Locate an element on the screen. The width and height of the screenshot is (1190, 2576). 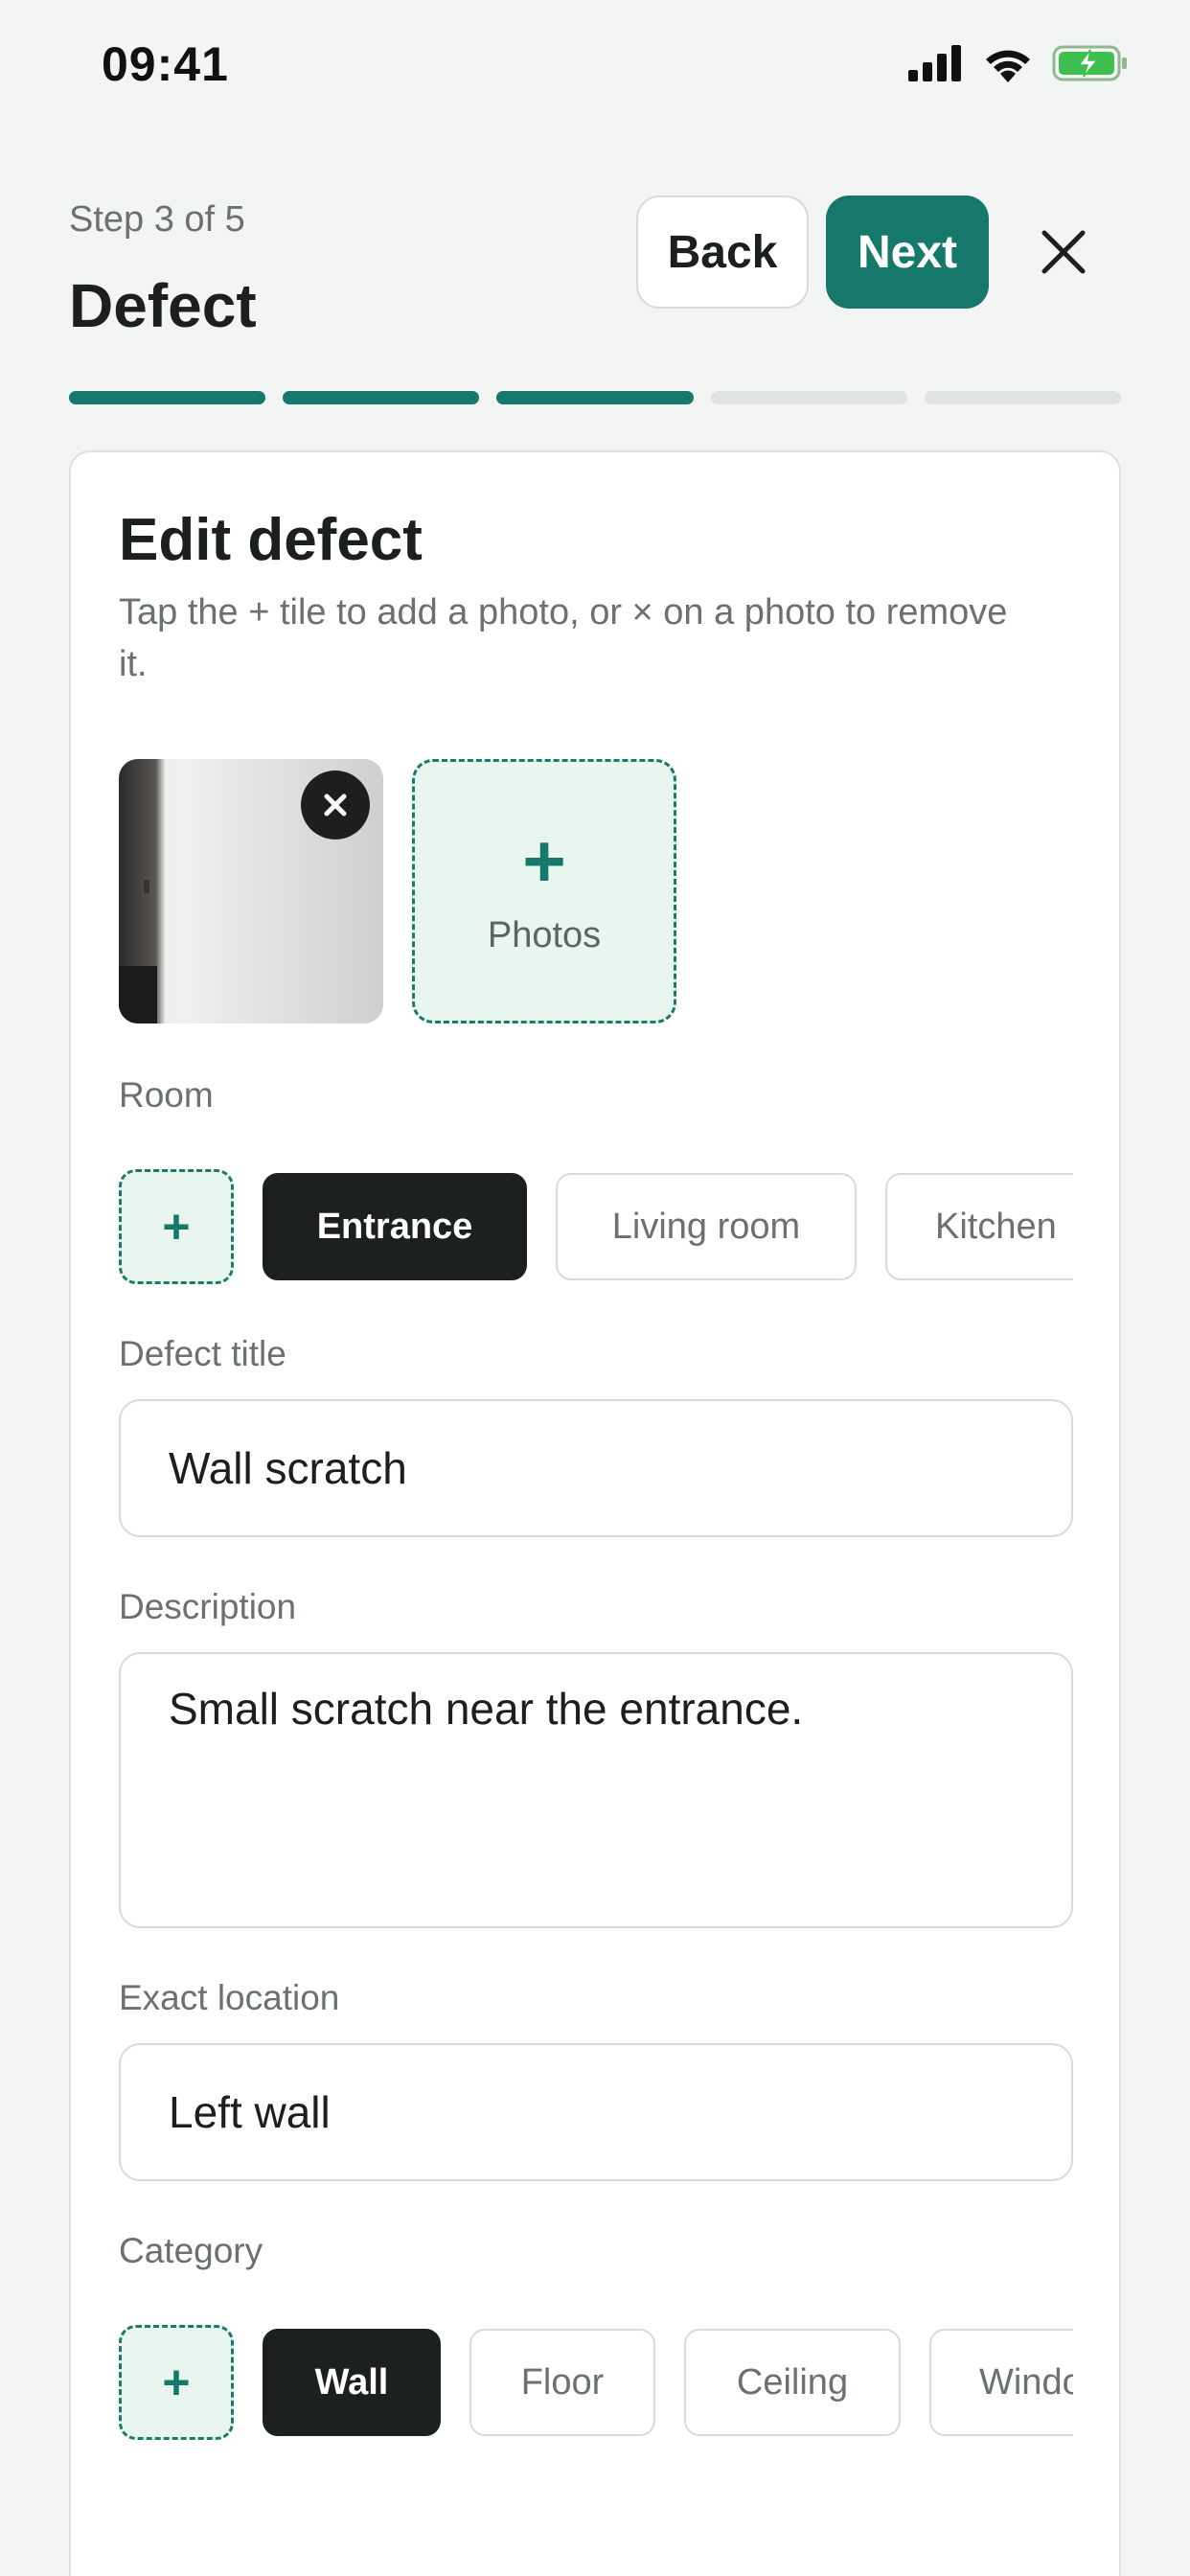
back-button: Back is located at coordinates (723, 252).